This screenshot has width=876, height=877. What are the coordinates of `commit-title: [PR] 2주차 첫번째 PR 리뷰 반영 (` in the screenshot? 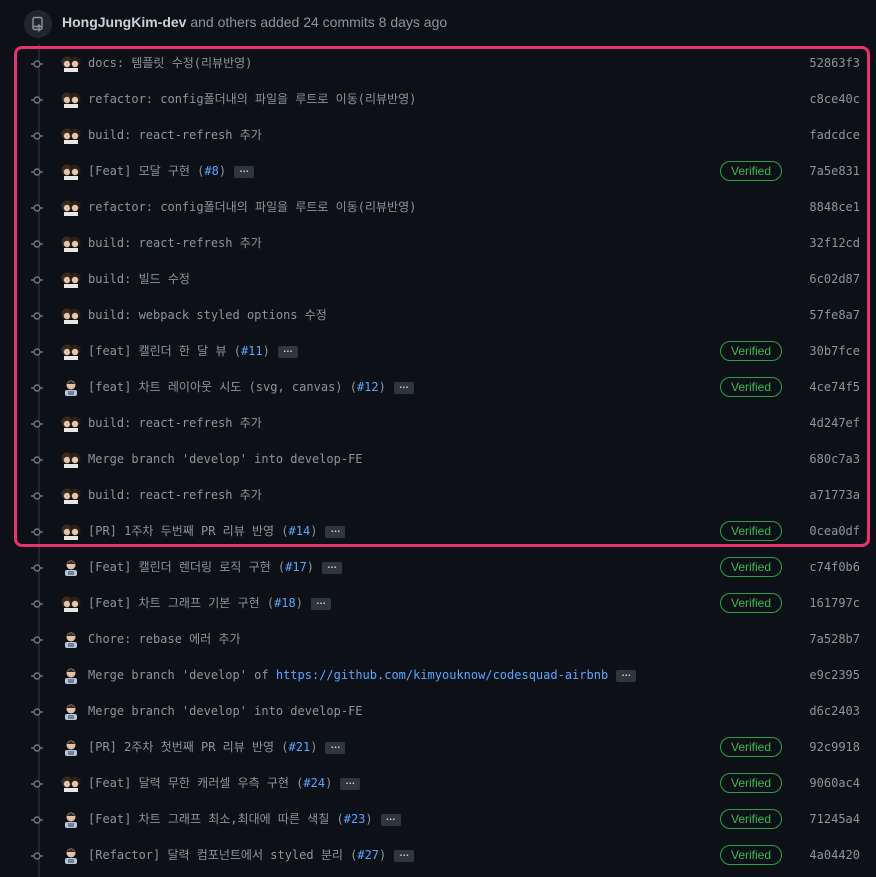 It's located at (188, 747).